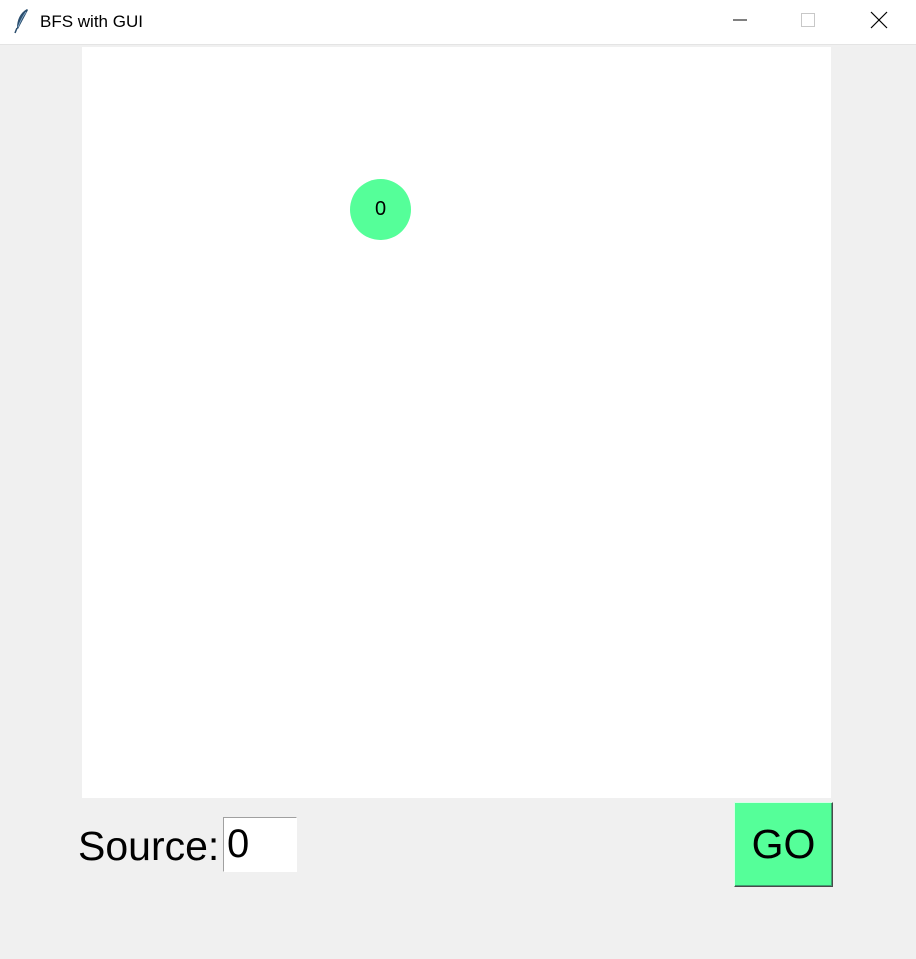 The height and width of the screenshot is (959, 916). I want to click on maximize-button, so click(808, 22).